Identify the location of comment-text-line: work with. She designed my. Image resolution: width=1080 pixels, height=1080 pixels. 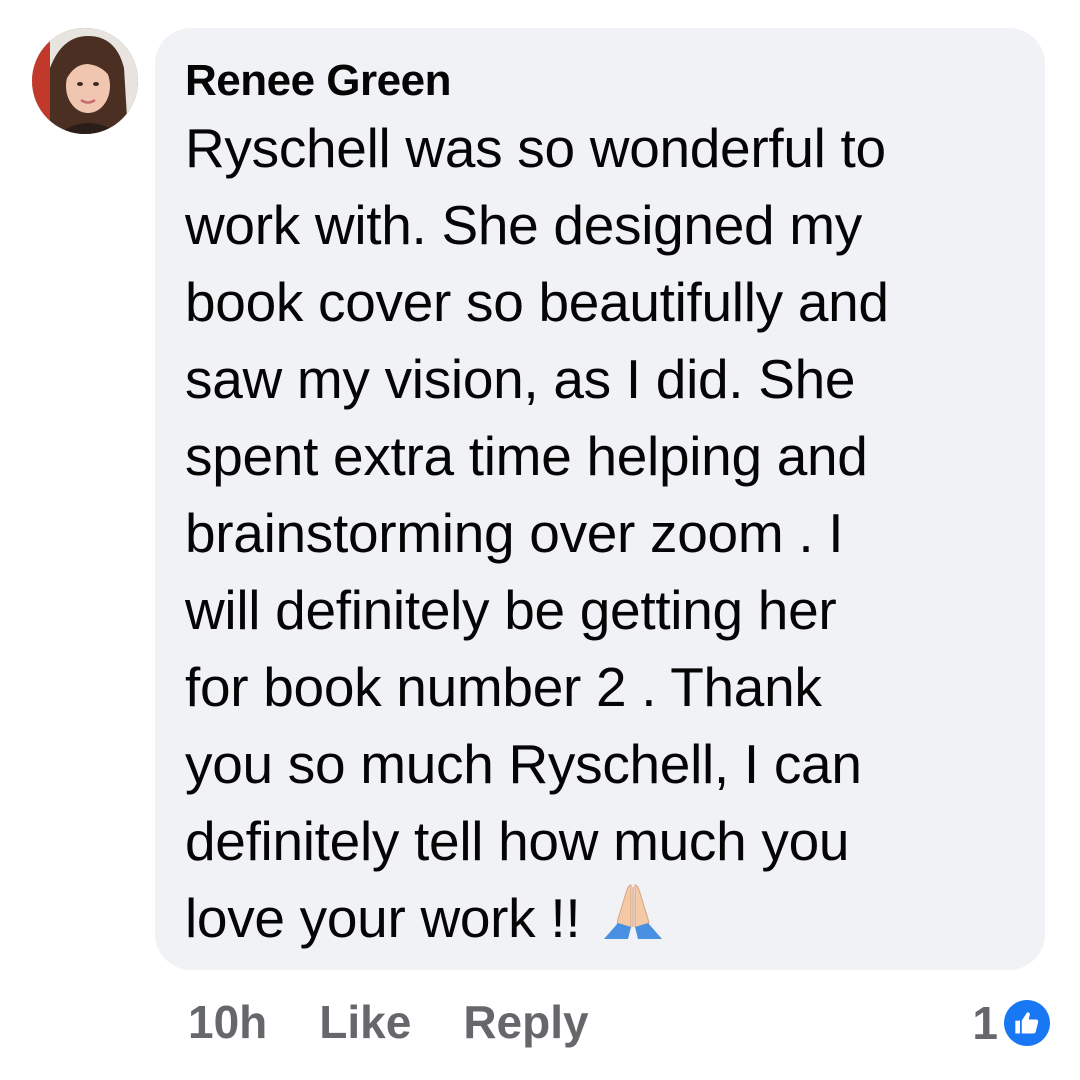
(523, 225).